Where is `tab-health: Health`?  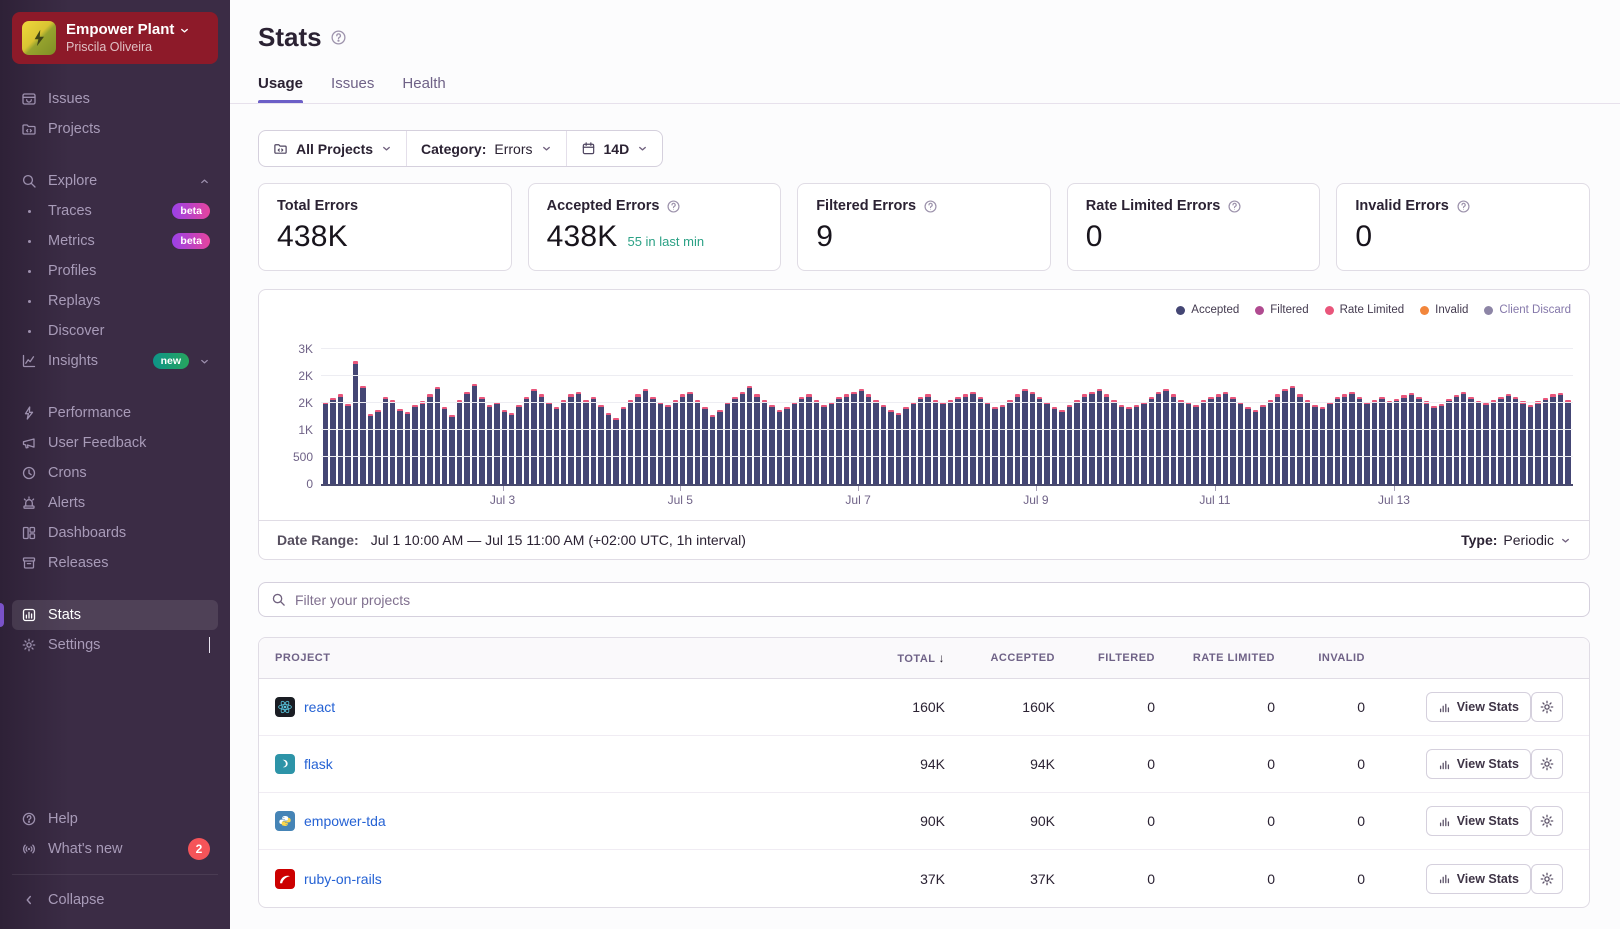
tab-health: Health is located at coordinates (423, 89).